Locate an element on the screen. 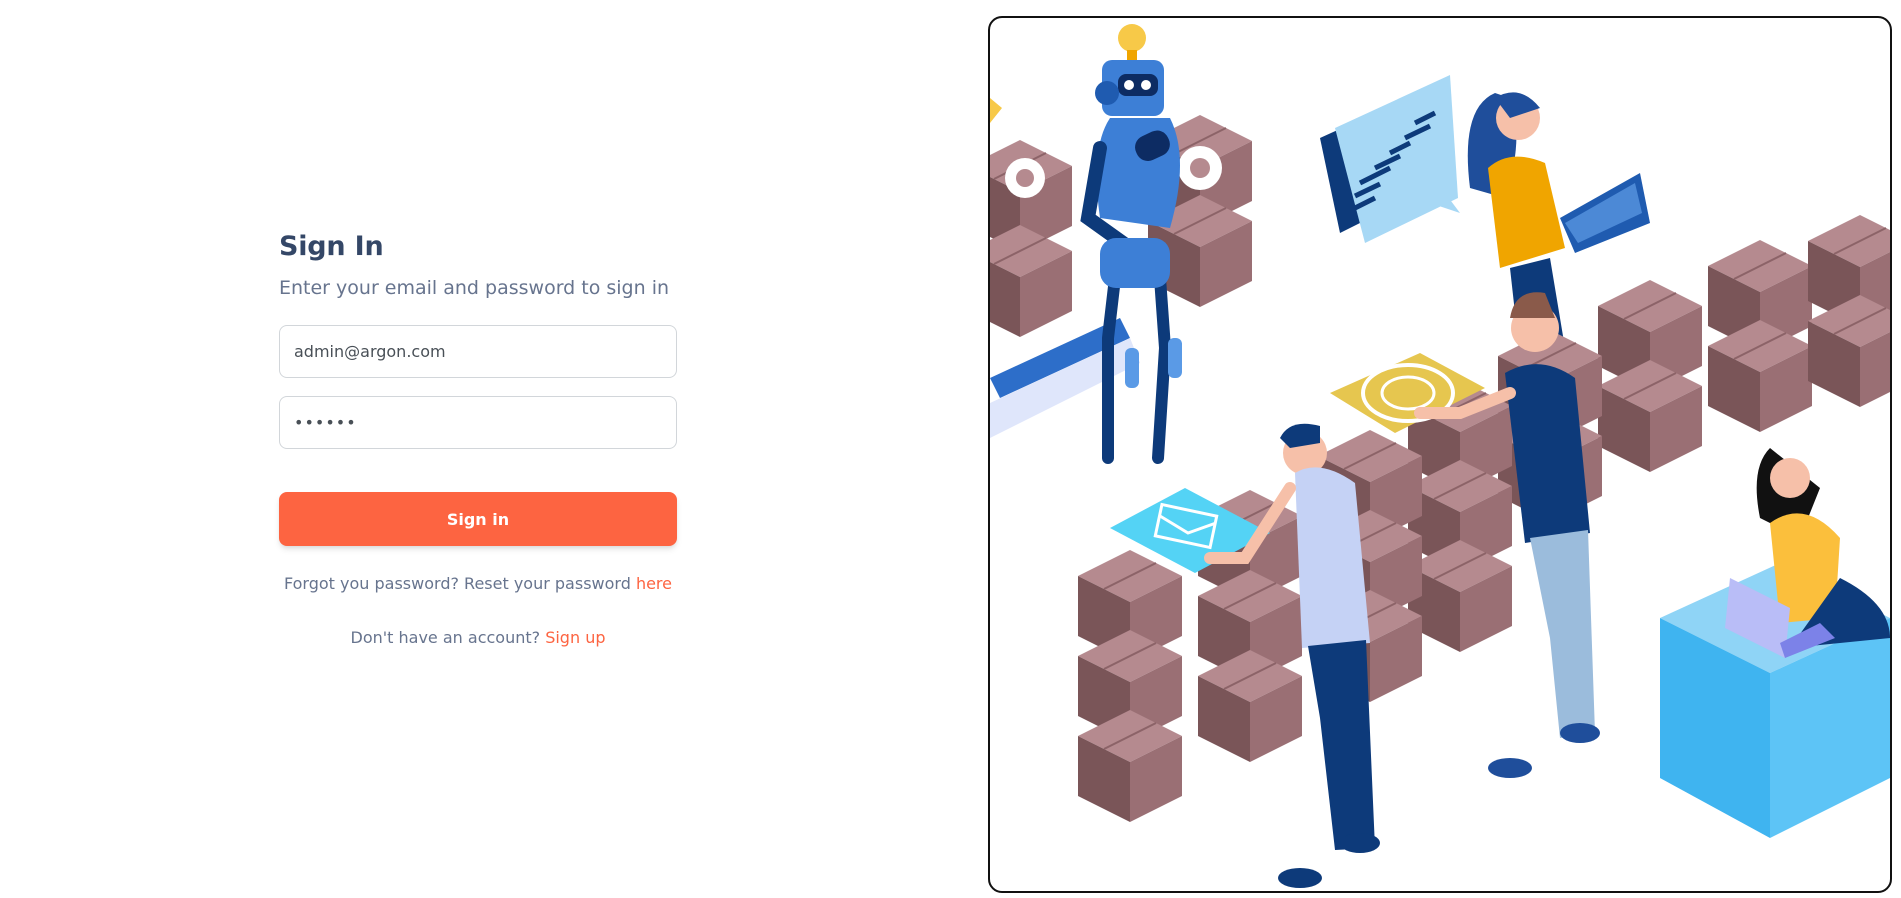  laptop-icon is located at coordinates (1775, 643).